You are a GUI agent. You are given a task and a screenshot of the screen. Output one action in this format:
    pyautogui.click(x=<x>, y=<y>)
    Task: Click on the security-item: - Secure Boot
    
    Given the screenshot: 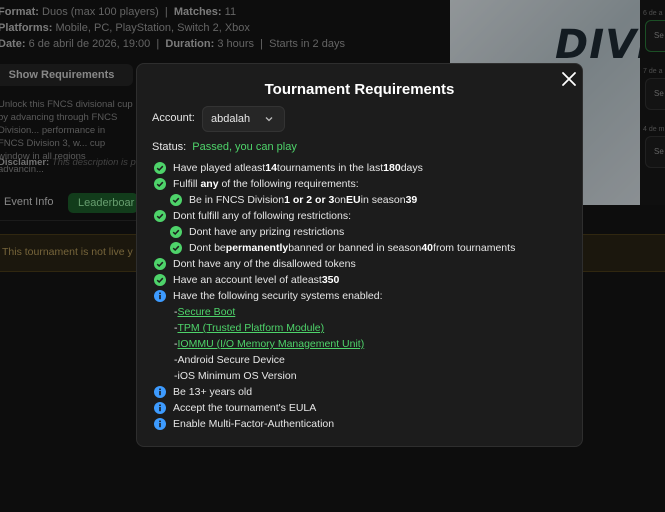 What is the action you would take?
    pyautogui.click(x=205, y=312)
    